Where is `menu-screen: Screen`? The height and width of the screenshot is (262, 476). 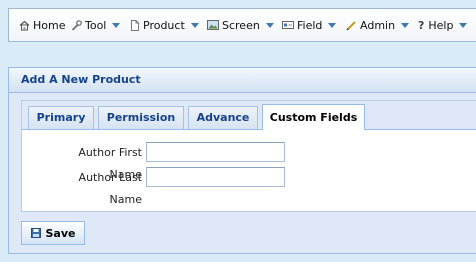
menu-screen: Screen is located at coordinates (240, 25).